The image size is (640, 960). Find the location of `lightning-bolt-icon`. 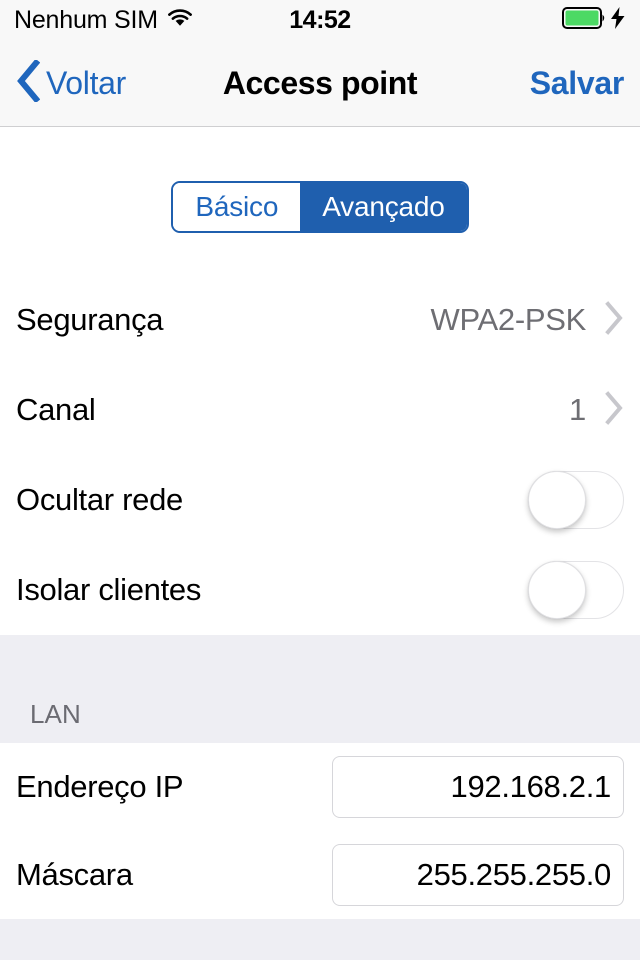

lightning-bolt-icon is located at coordinates (618, 20).